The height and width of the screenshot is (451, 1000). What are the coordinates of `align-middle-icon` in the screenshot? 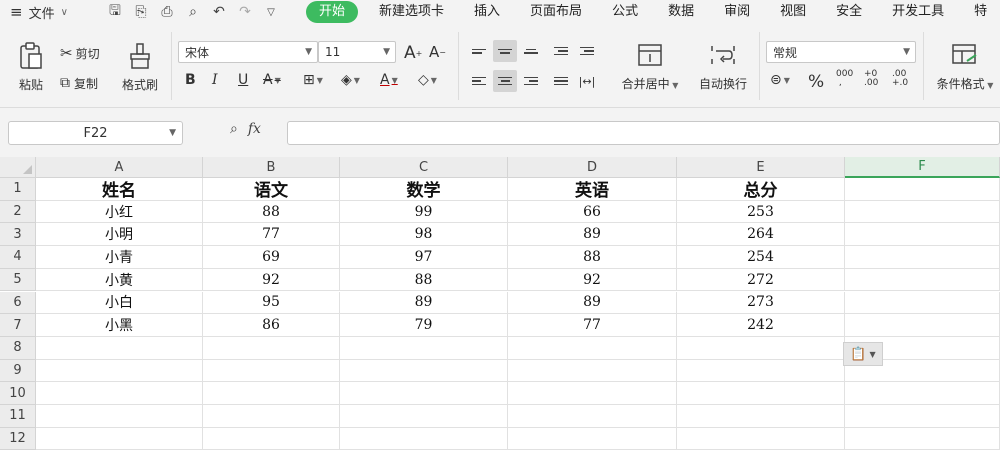 It's located at (505, 51).